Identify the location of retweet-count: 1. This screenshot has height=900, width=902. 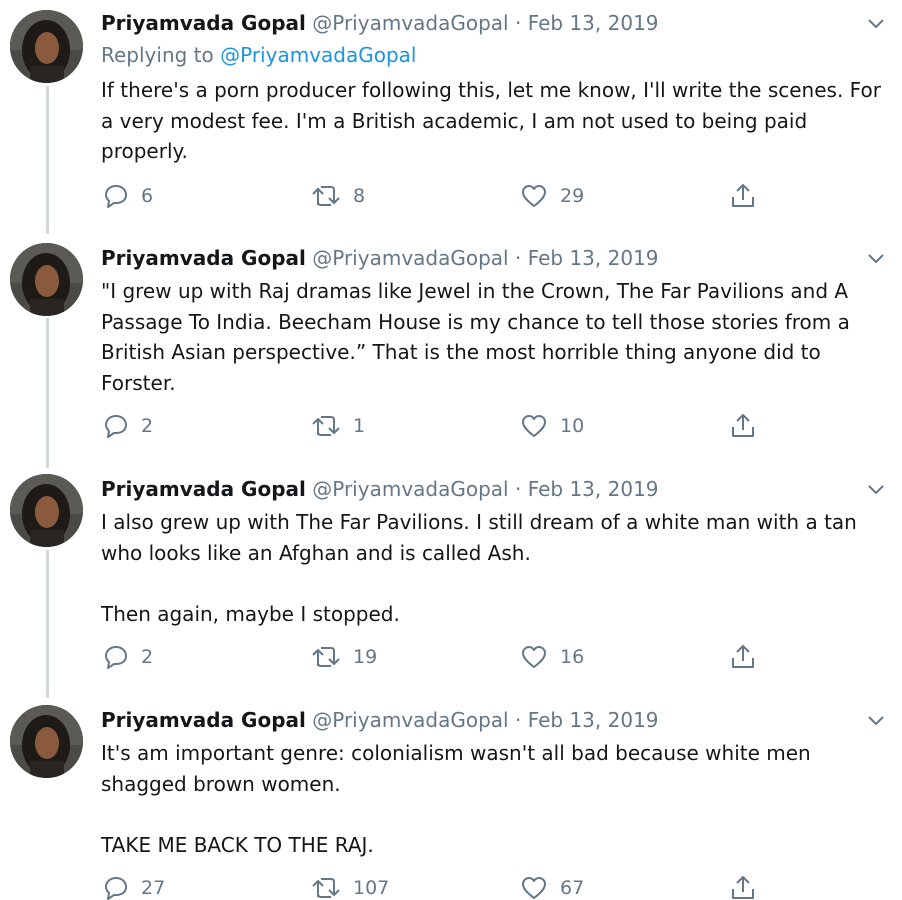
(359, 426).